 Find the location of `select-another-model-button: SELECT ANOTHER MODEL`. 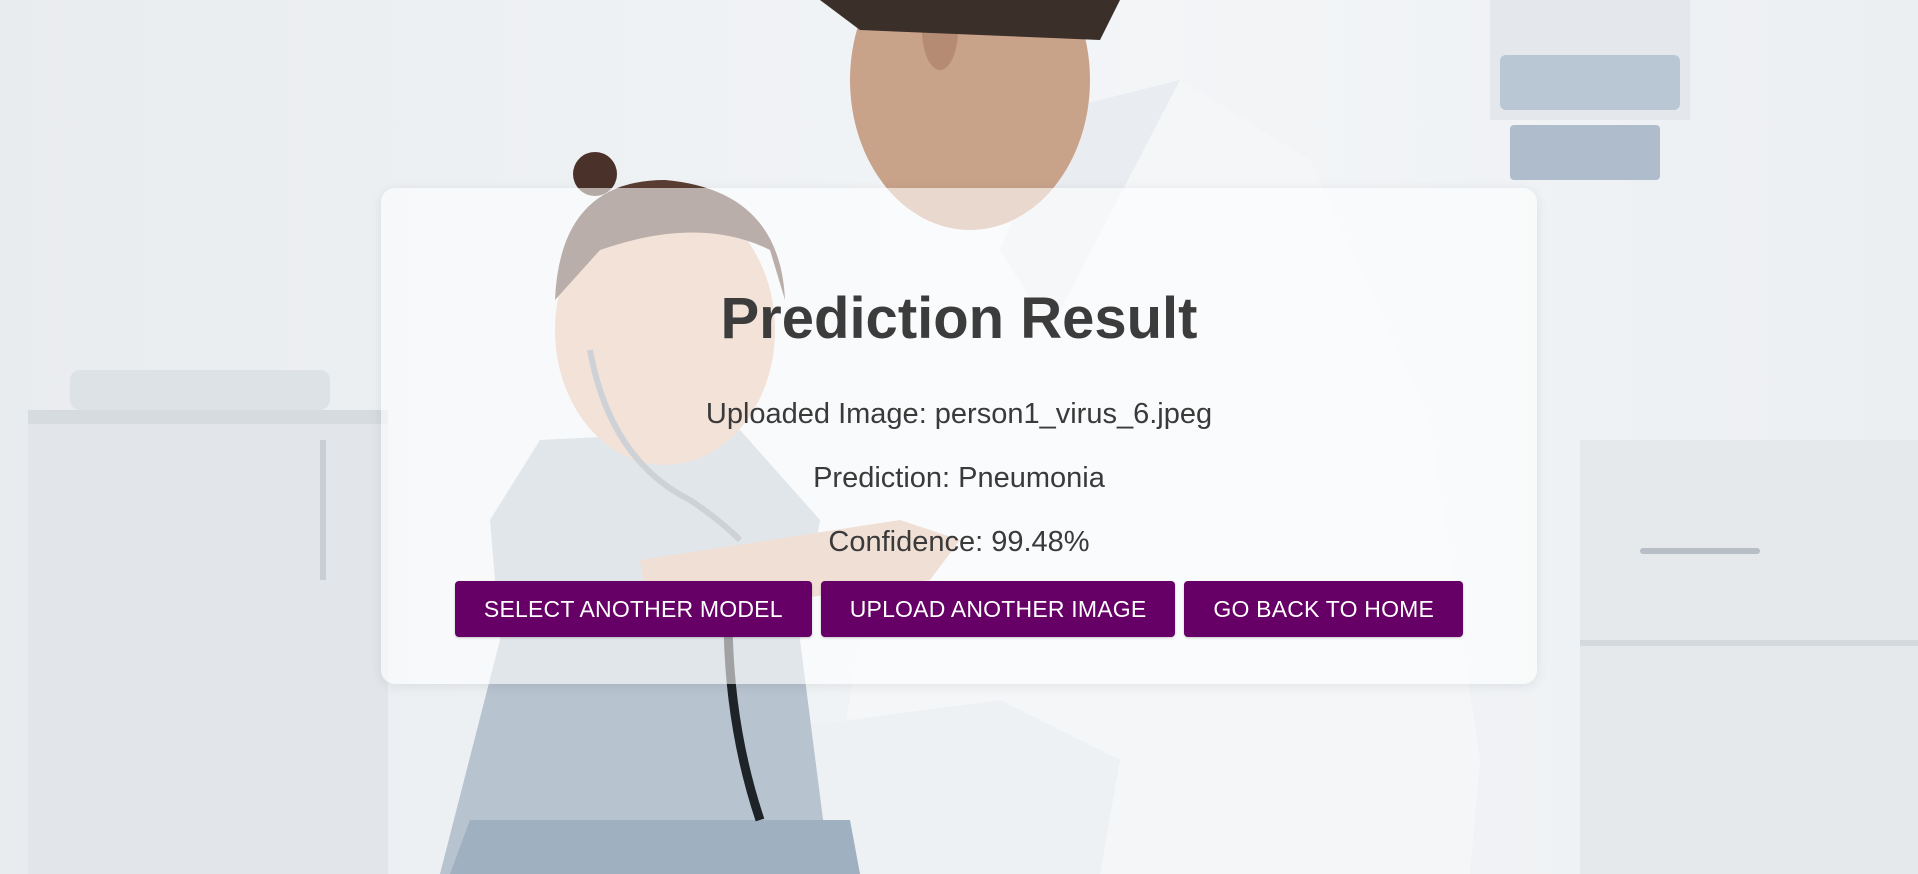

select-another-model-button: SELECT ANOTHER MODEL is located at coordinates (633, 609).